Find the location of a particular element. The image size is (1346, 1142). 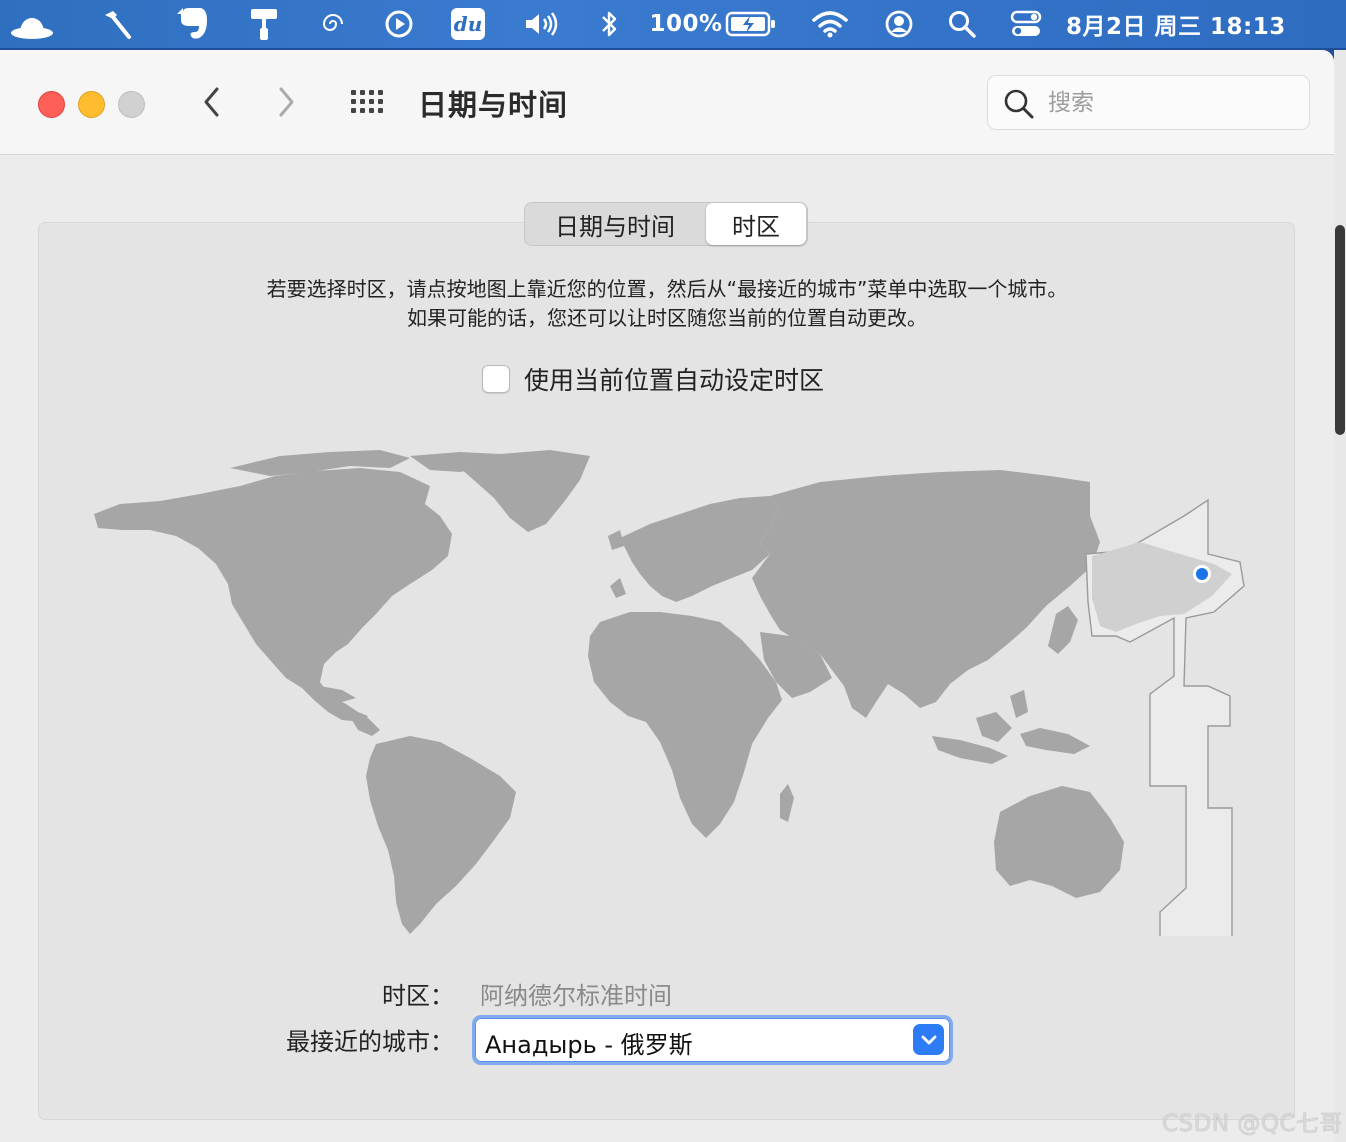

timezone-label: 时区： is located at coordinates (418, 996).